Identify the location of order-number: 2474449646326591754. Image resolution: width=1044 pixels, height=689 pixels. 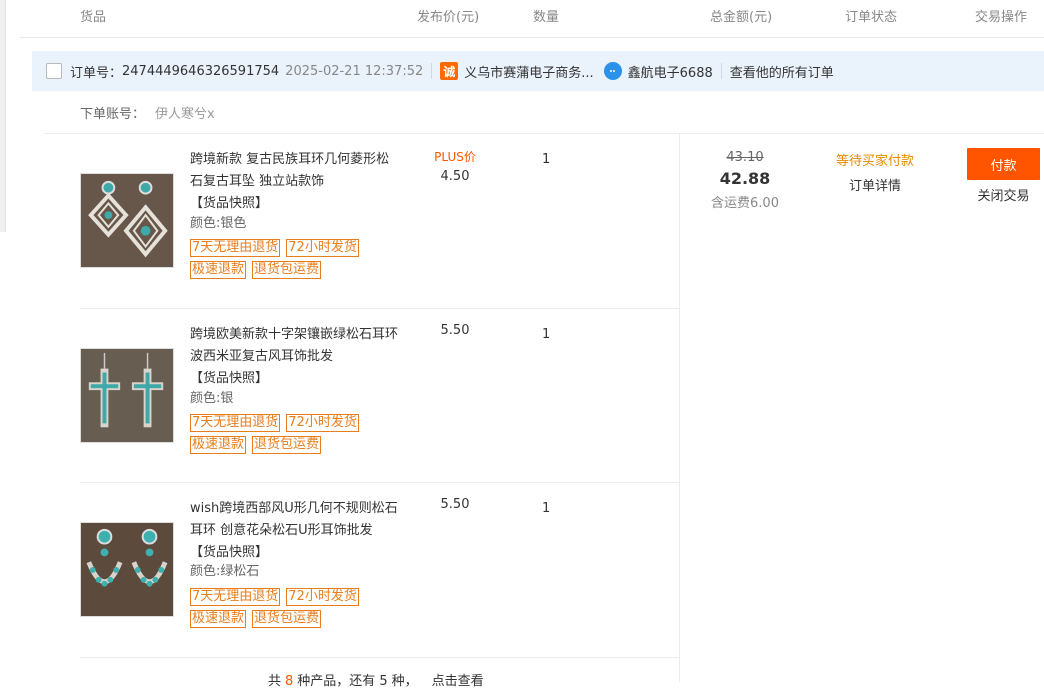
(201, 71).